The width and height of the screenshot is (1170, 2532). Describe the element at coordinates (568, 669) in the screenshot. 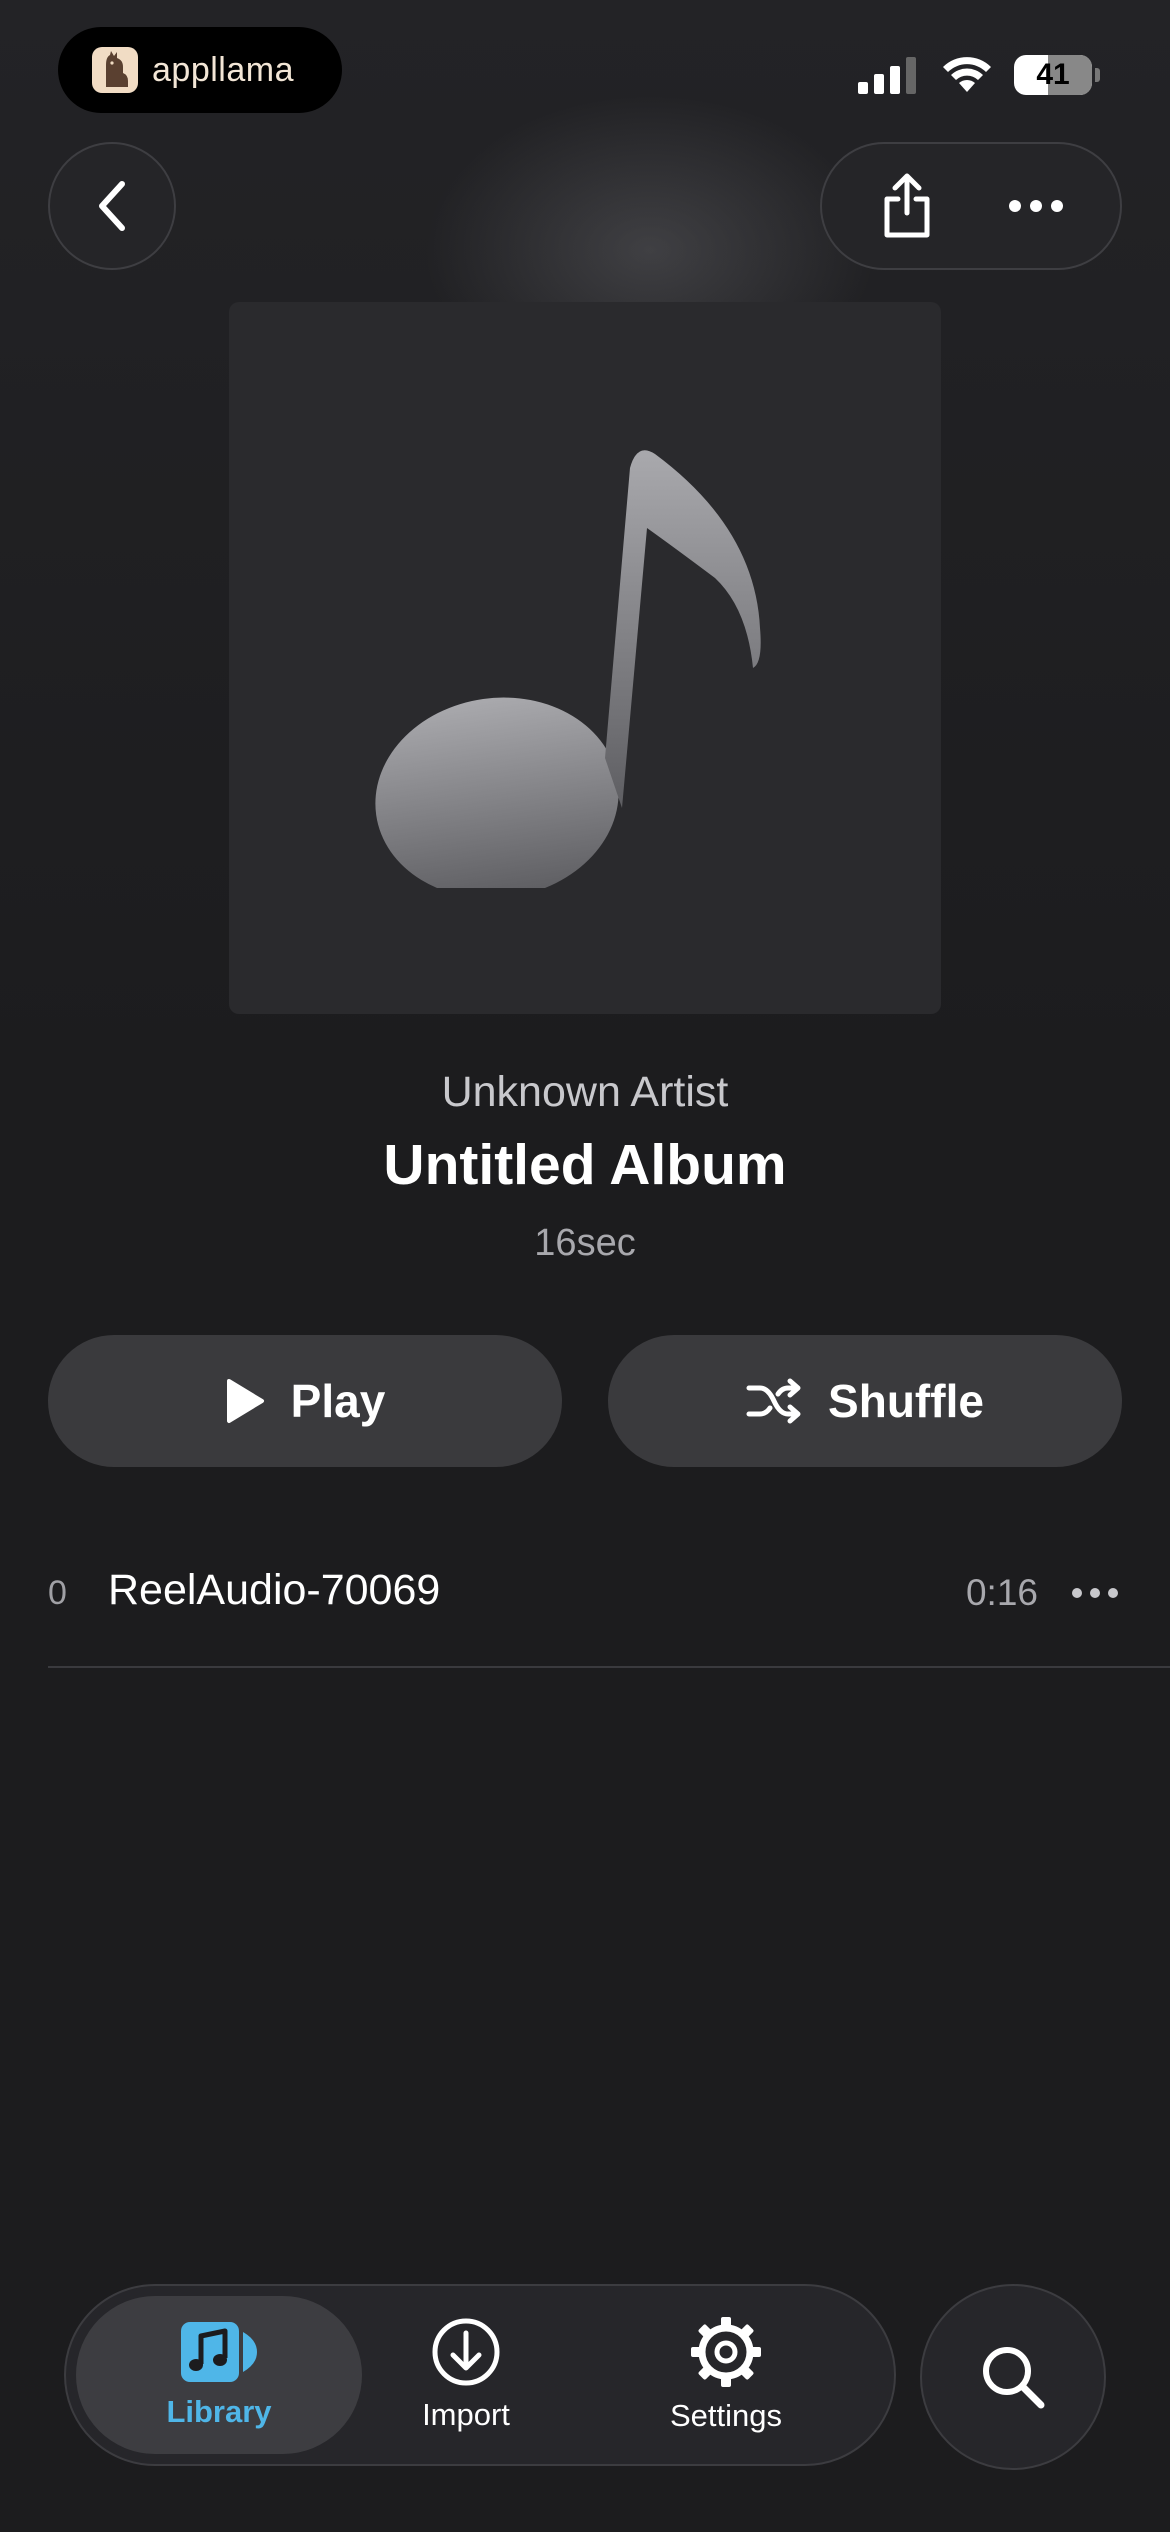

I see `music-note-icon` at that location.